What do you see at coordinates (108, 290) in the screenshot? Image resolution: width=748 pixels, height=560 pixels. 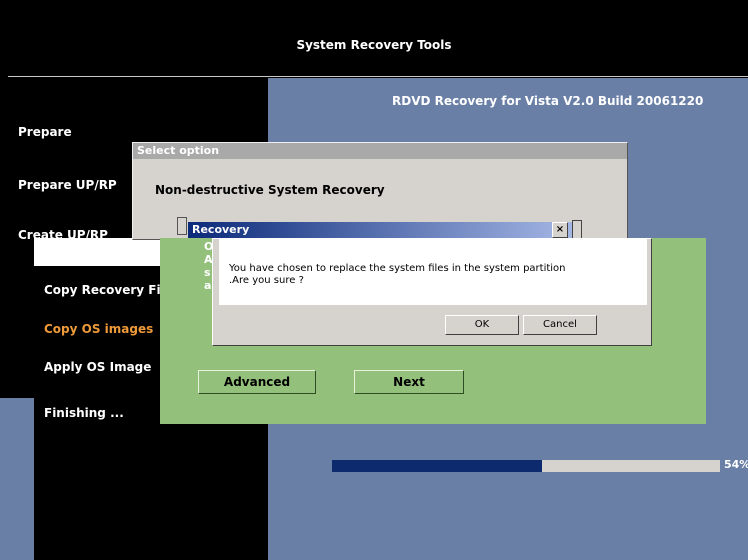 I see `step-copy-recovery-file: Copy Recovery File` at bounding box center [108, 290].